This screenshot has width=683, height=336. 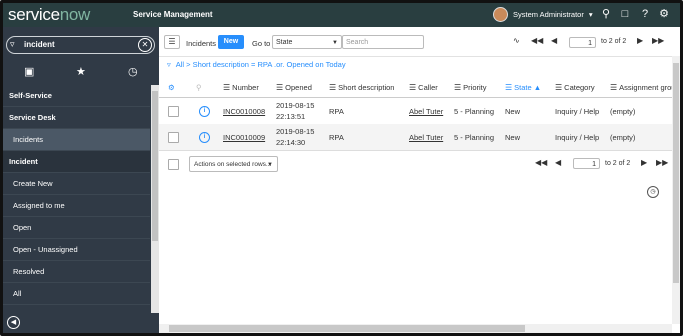 I want to click on sidebar-item-service-desk: Service Desk, so click(x=76, y=118).